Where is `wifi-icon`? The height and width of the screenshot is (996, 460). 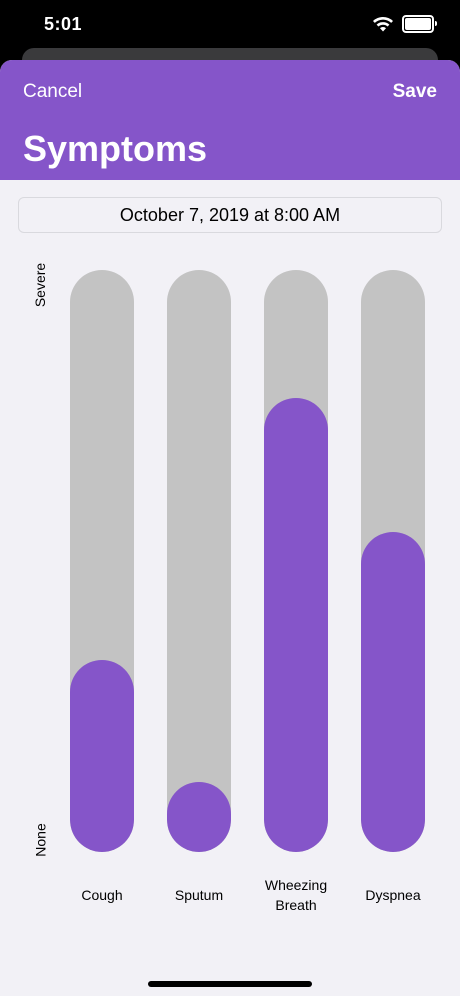 wifi-icon is located at coordinates (383, 24).